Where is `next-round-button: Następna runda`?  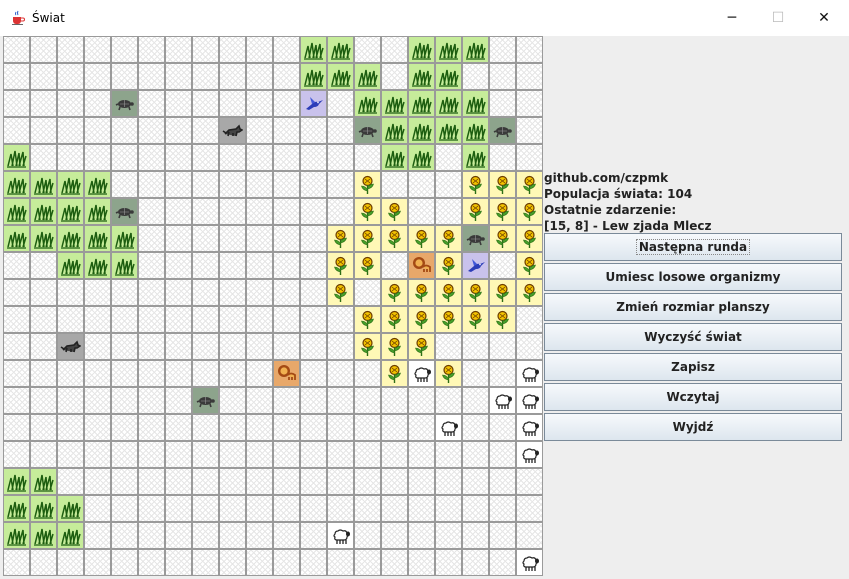
next-round-button: Następna runda is located at coordinates (693, 247).